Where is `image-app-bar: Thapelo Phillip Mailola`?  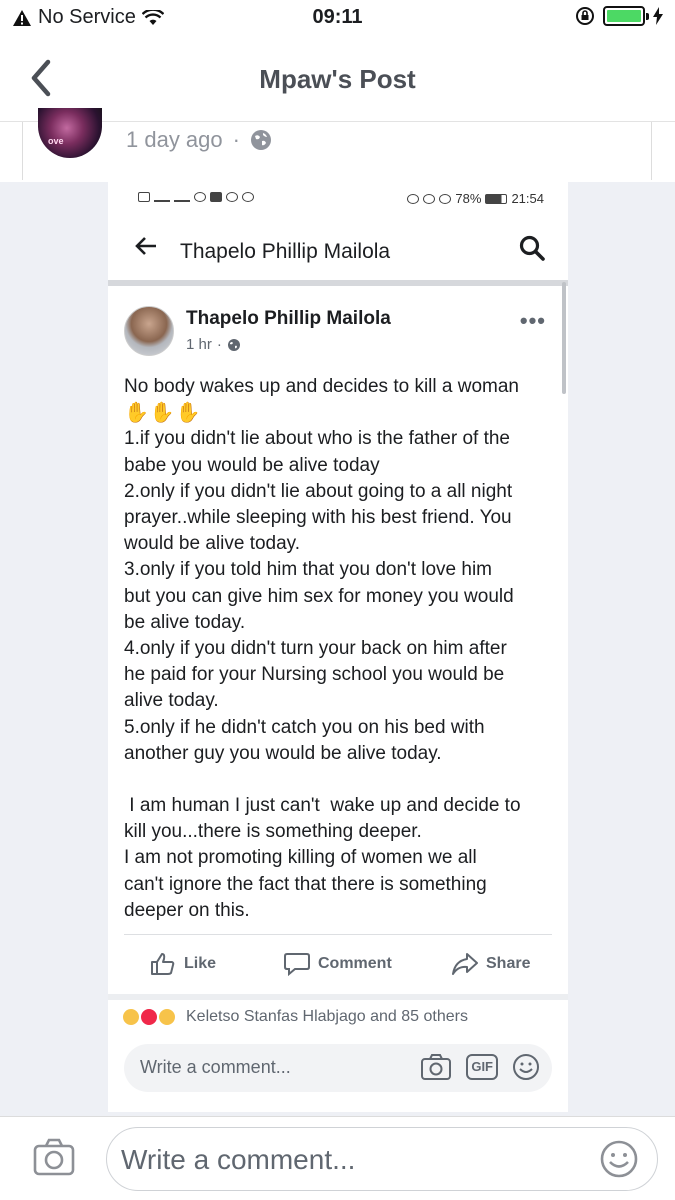 image-app-bar: Thapelo Phillip Mailola is located at coordinates (338, 250).